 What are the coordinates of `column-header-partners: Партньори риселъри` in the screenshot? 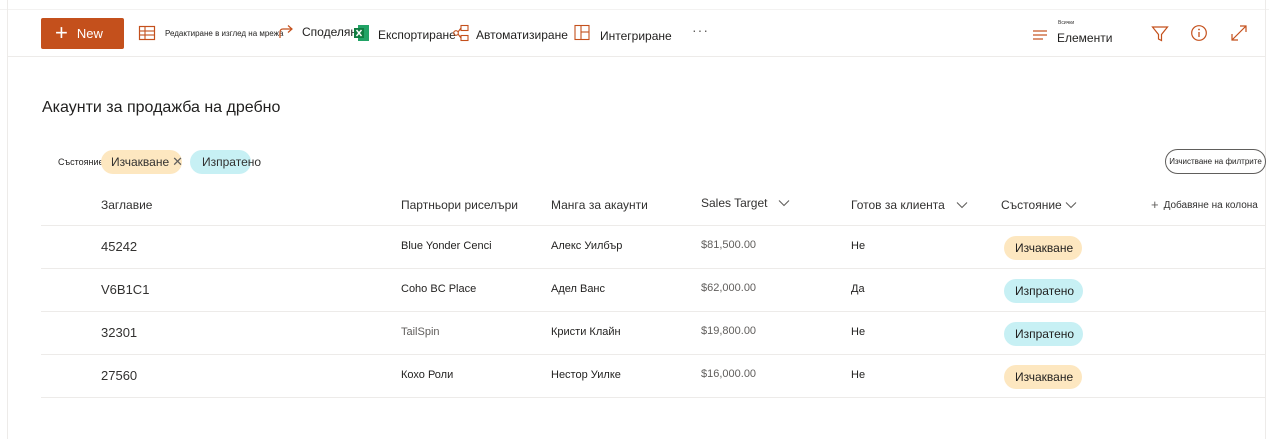 It's located at (459, 205).